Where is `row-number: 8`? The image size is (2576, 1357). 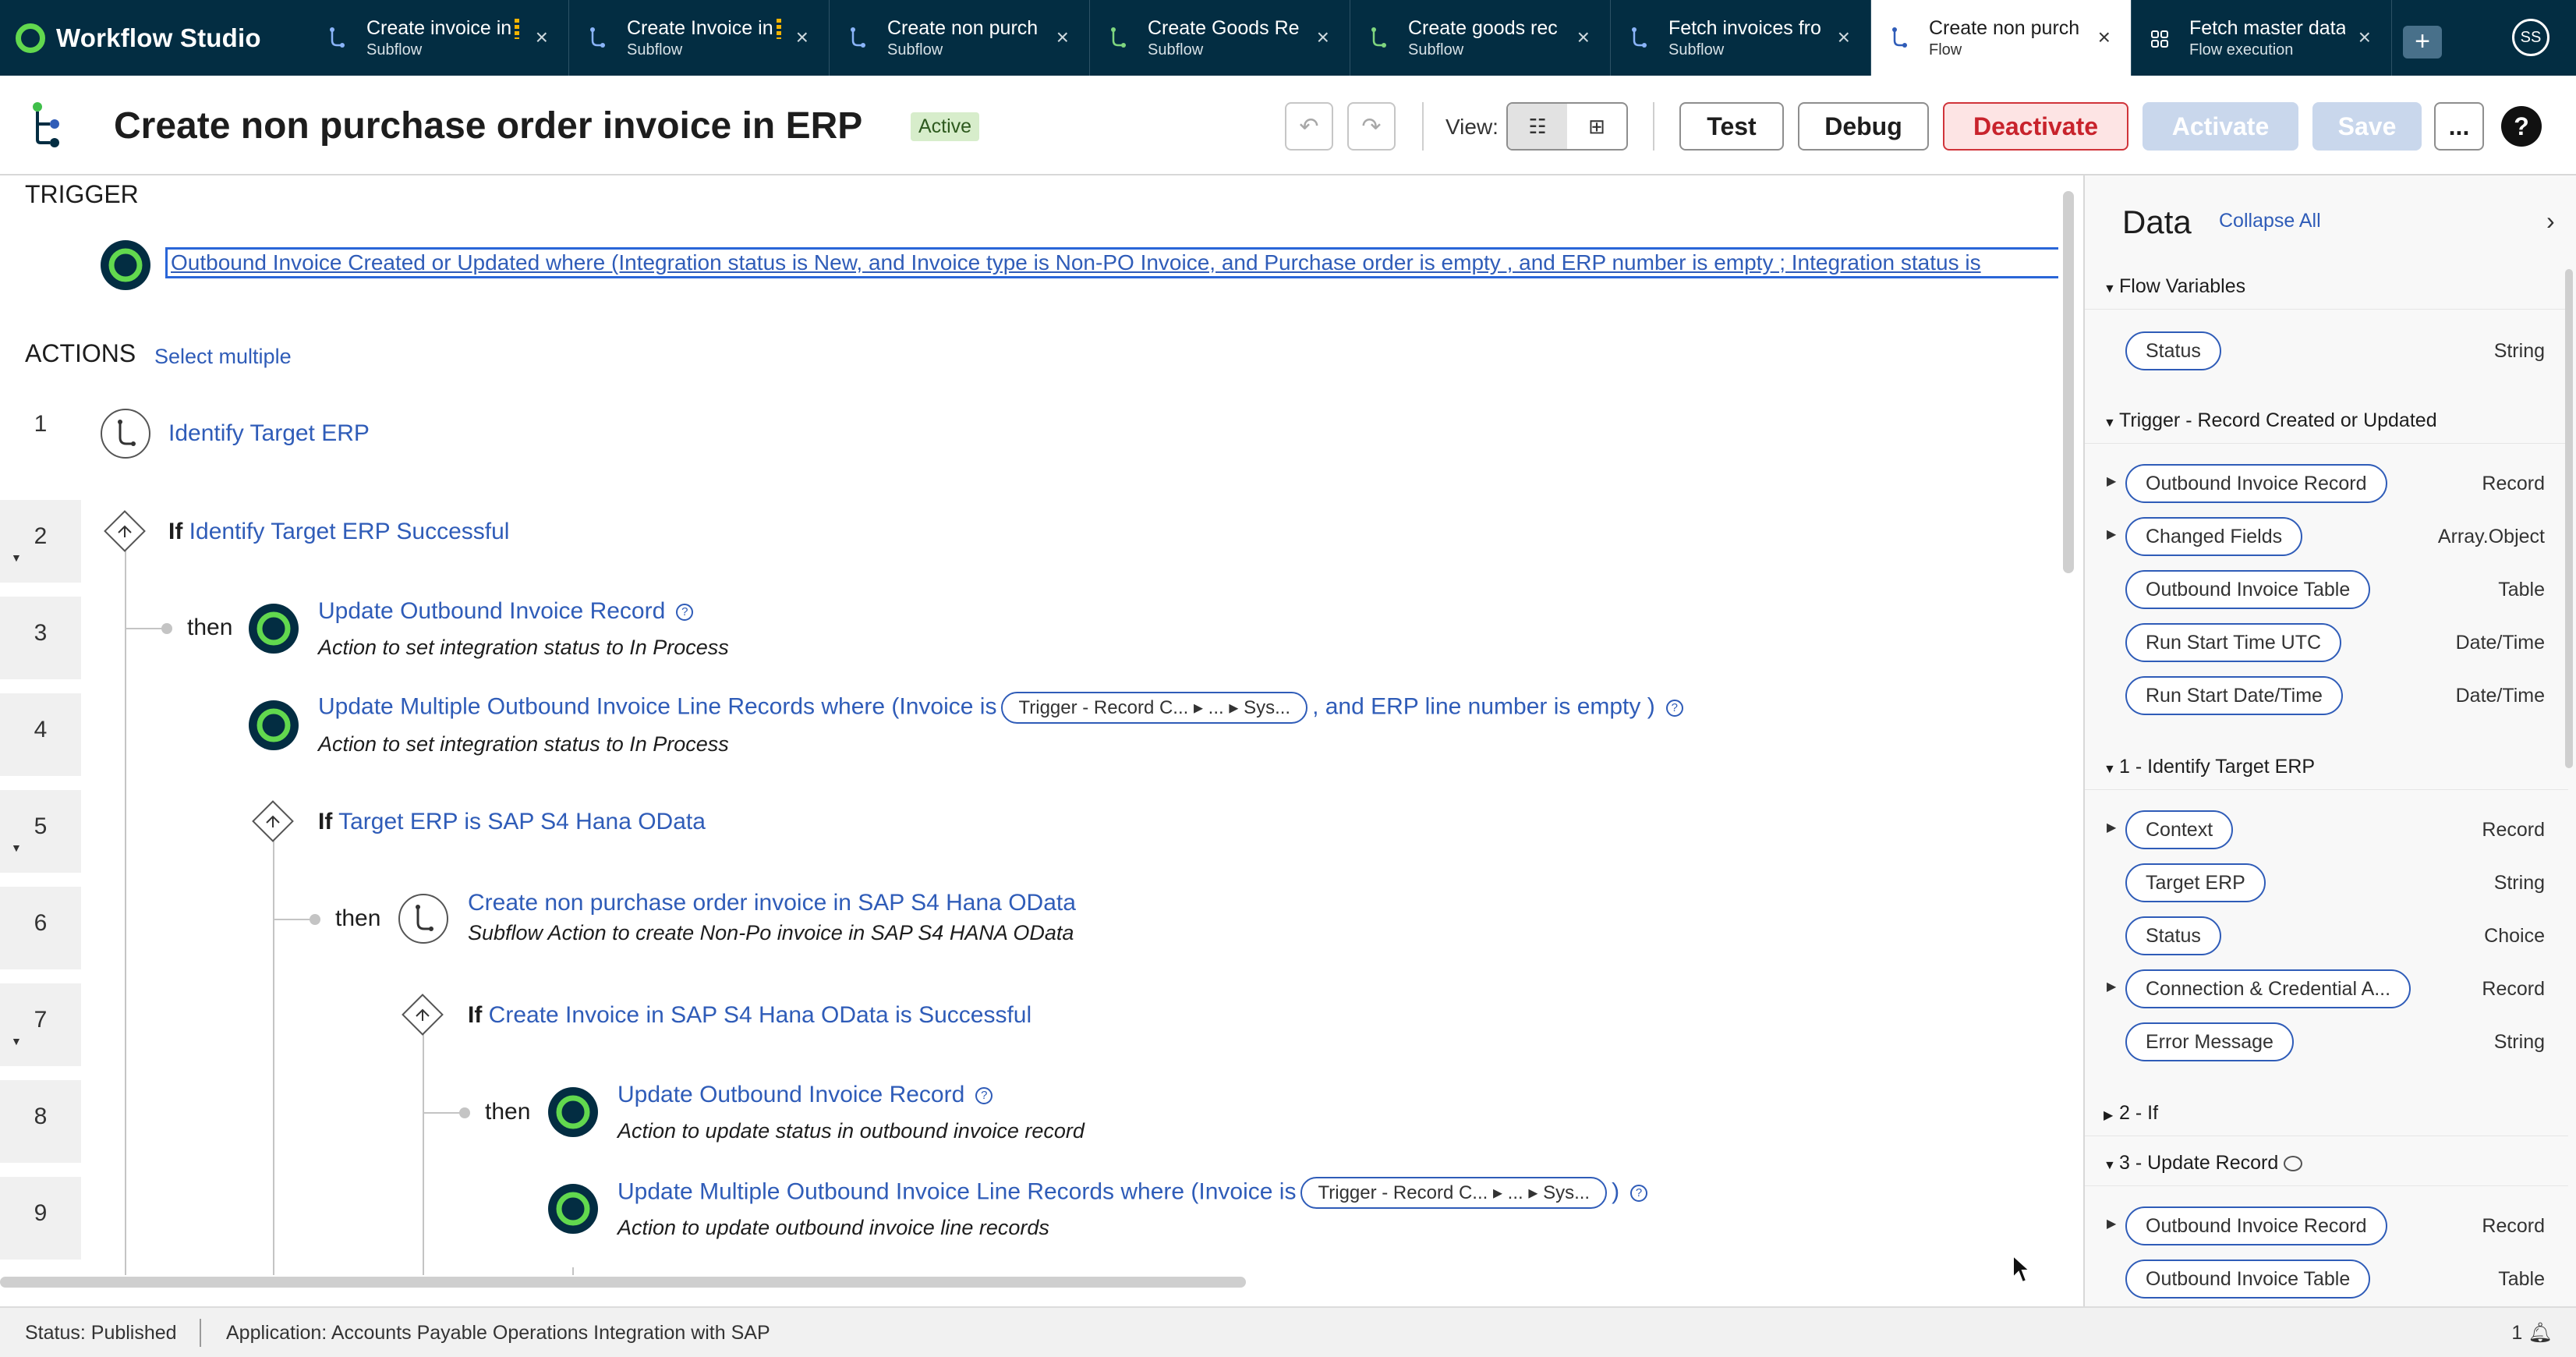
row-number: 8 is located at coordinates (40, 1121).